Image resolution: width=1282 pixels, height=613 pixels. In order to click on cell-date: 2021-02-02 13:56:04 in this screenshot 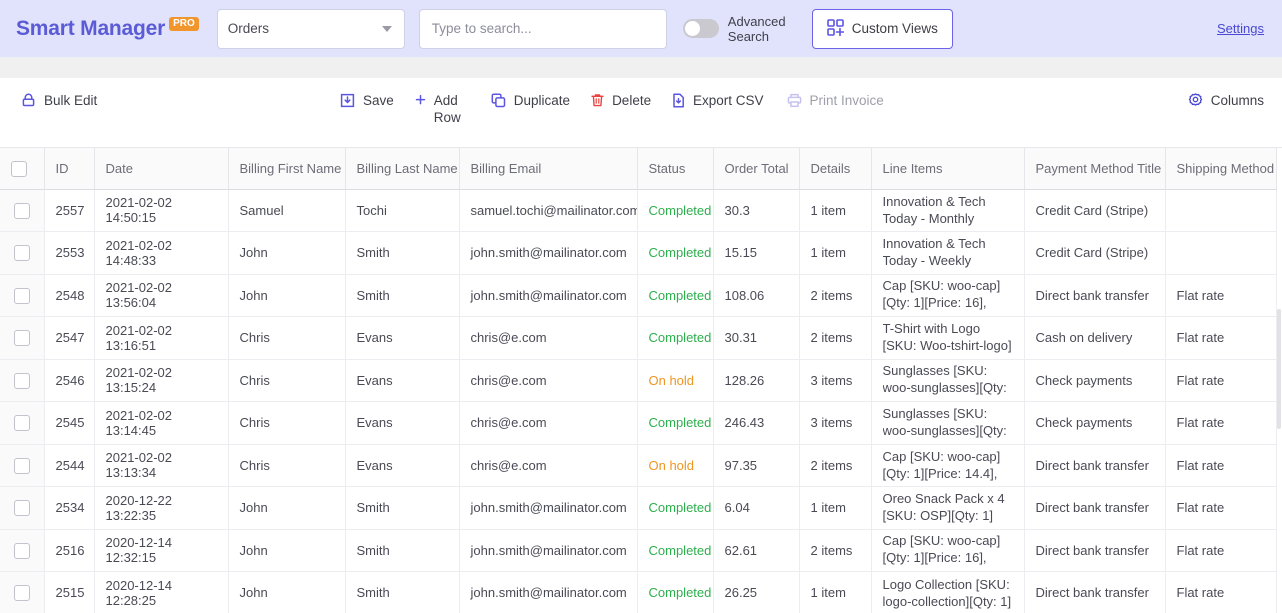, I will do `click(161, 295)`.